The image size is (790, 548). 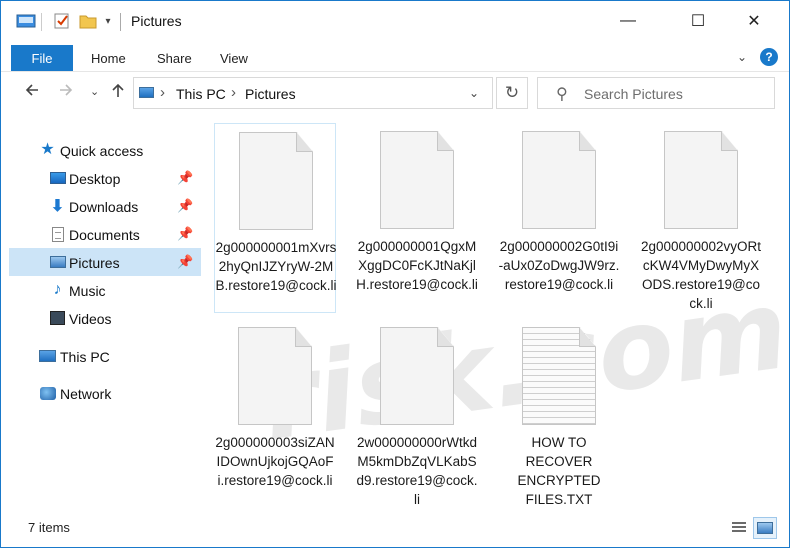 I want to click on back-arrow-icon, so click(x=32, y=92).